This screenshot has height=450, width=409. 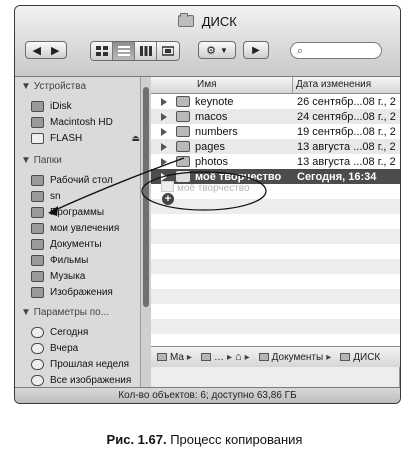 I want to click on copy-badge-icon: +, so click(x=168, y=199).